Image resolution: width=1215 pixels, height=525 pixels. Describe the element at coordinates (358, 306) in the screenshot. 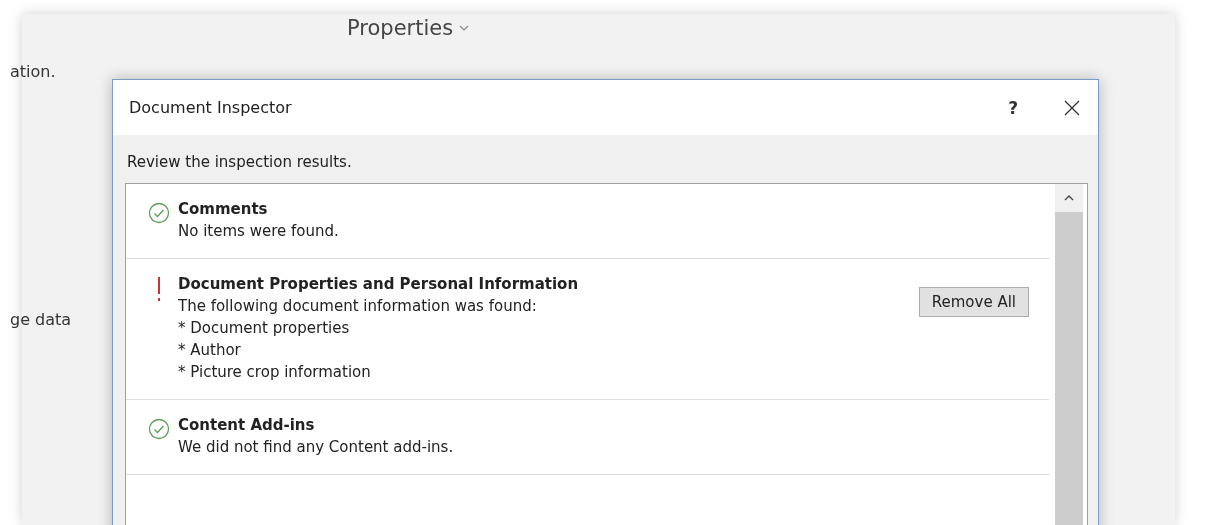

I see `result-text: The following document information was found:` at that location.